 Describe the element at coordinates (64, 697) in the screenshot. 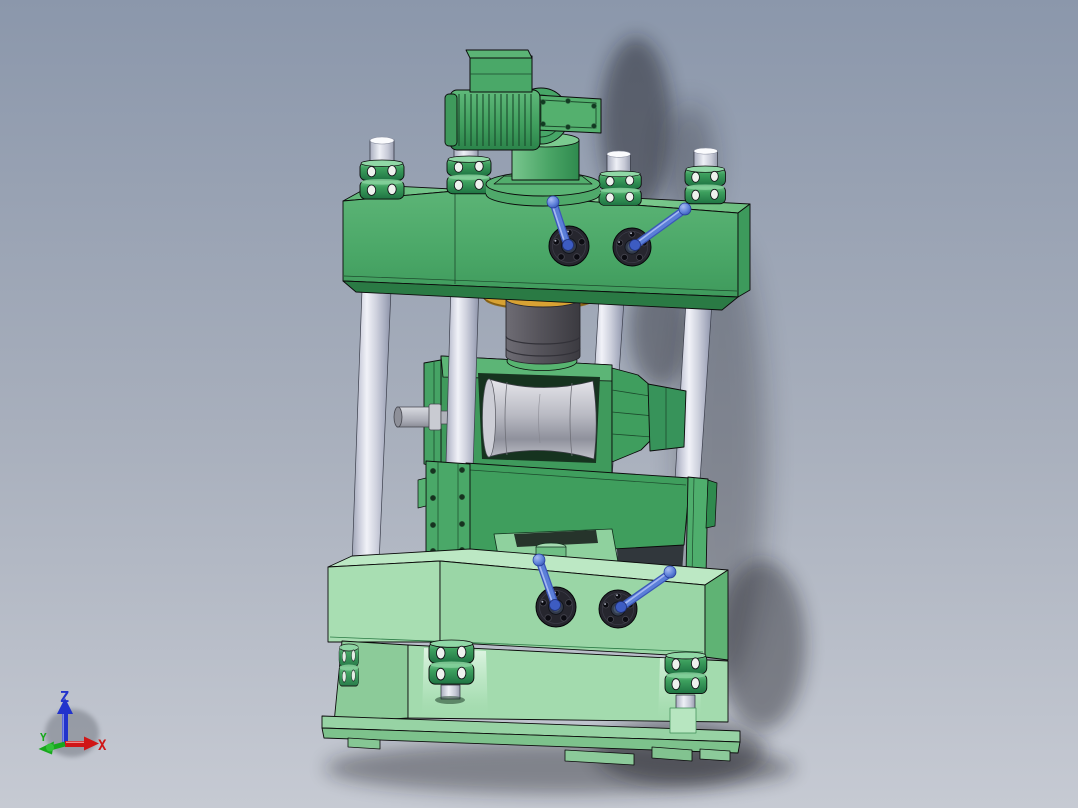

I see `z-axis-label: Z` at that location.